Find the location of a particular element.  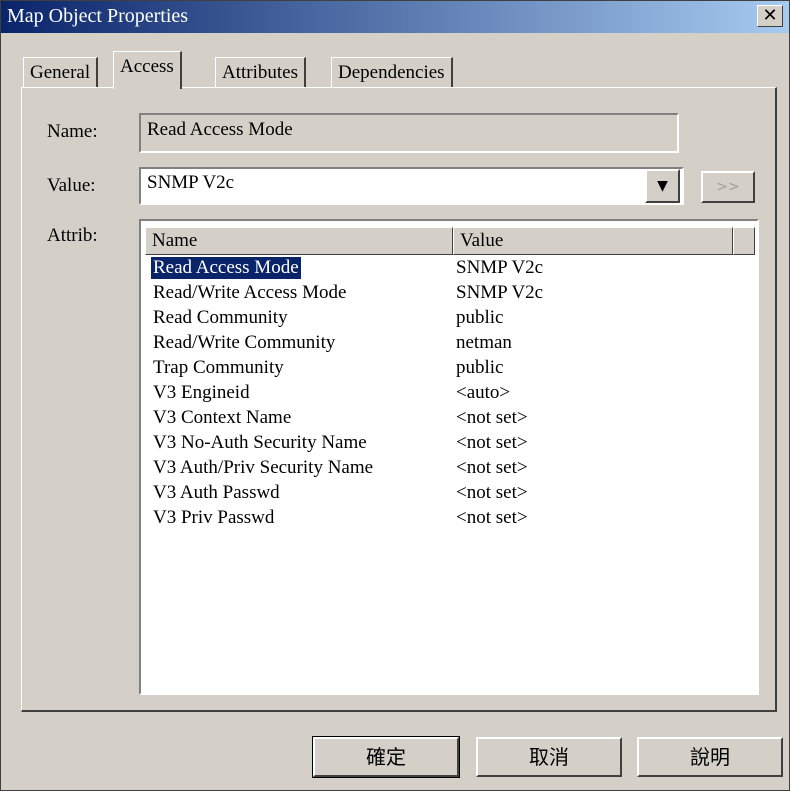

close-icon: ✕ is located at coordinates (770, 15).